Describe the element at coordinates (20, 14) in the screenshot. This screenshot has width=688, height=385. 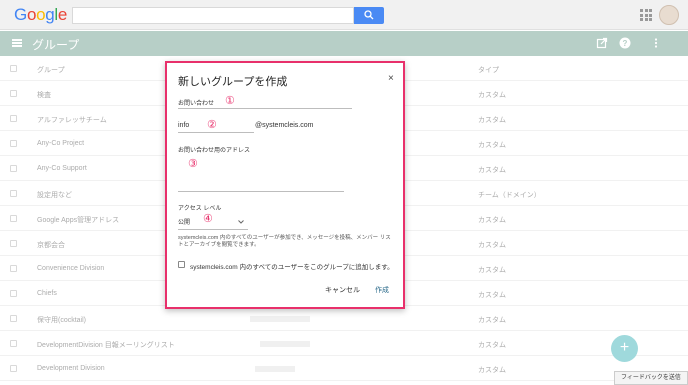
I see `logo-letter: G` at that location.